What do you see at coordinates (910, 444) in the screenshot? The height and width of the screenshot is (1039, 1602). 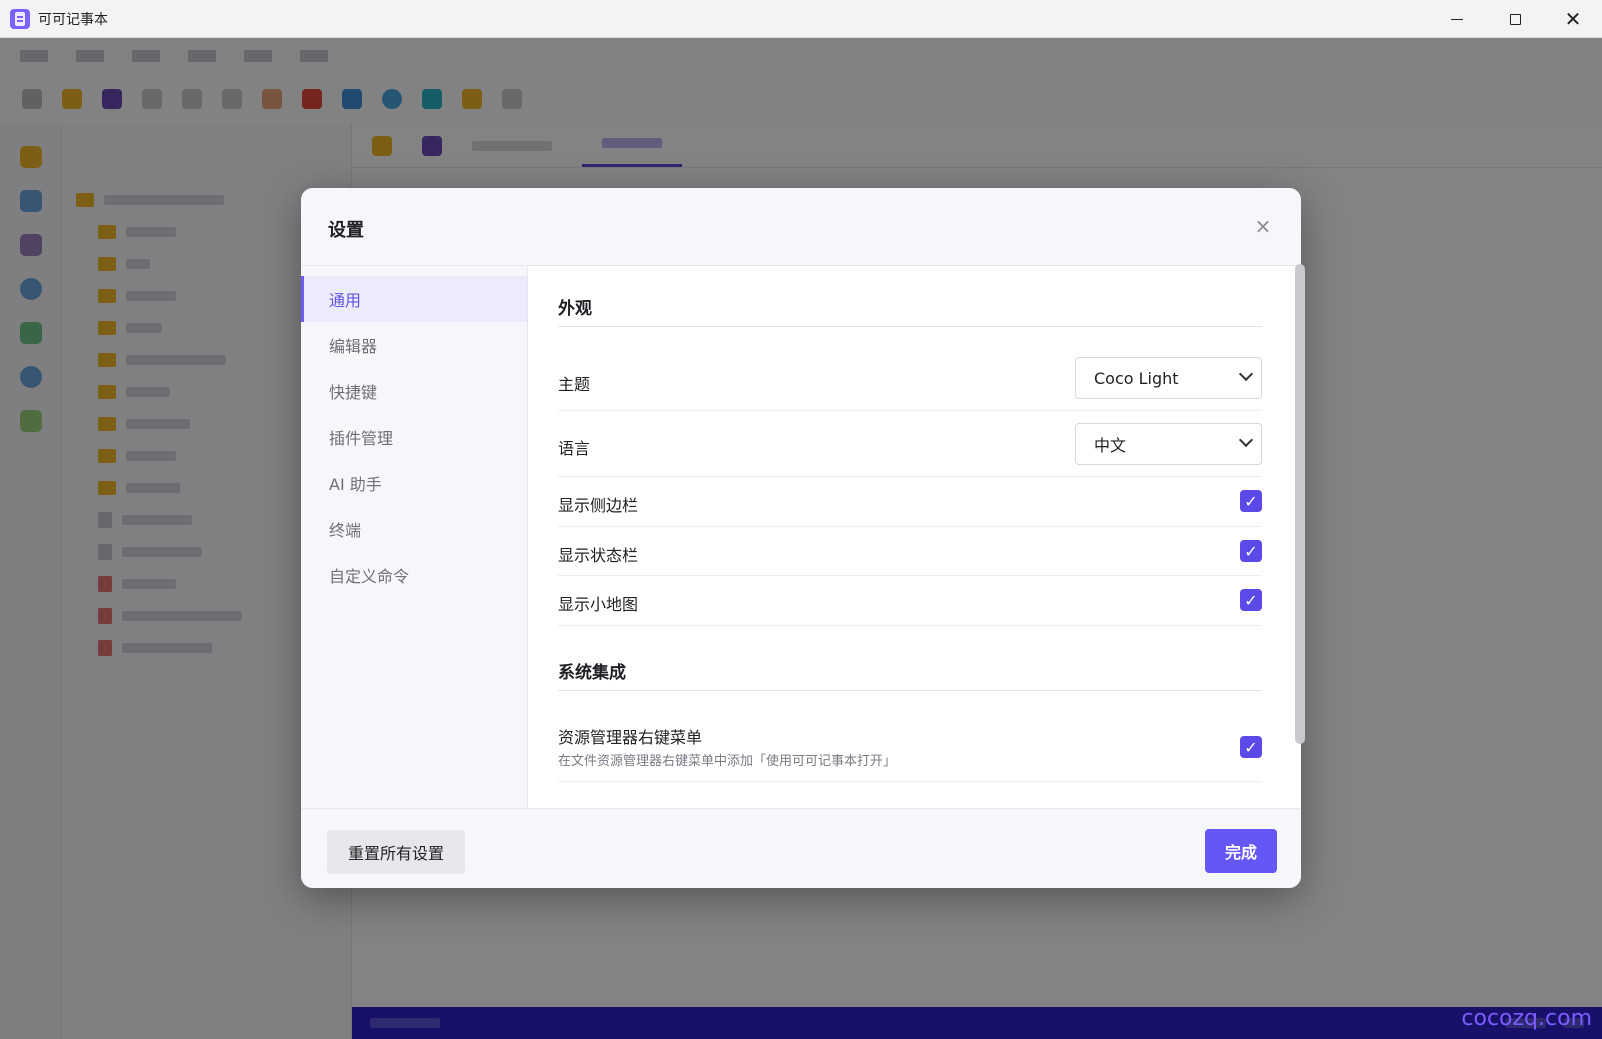 I see `setting-row-language: 语言 中文` at bounding box center [910, 444].